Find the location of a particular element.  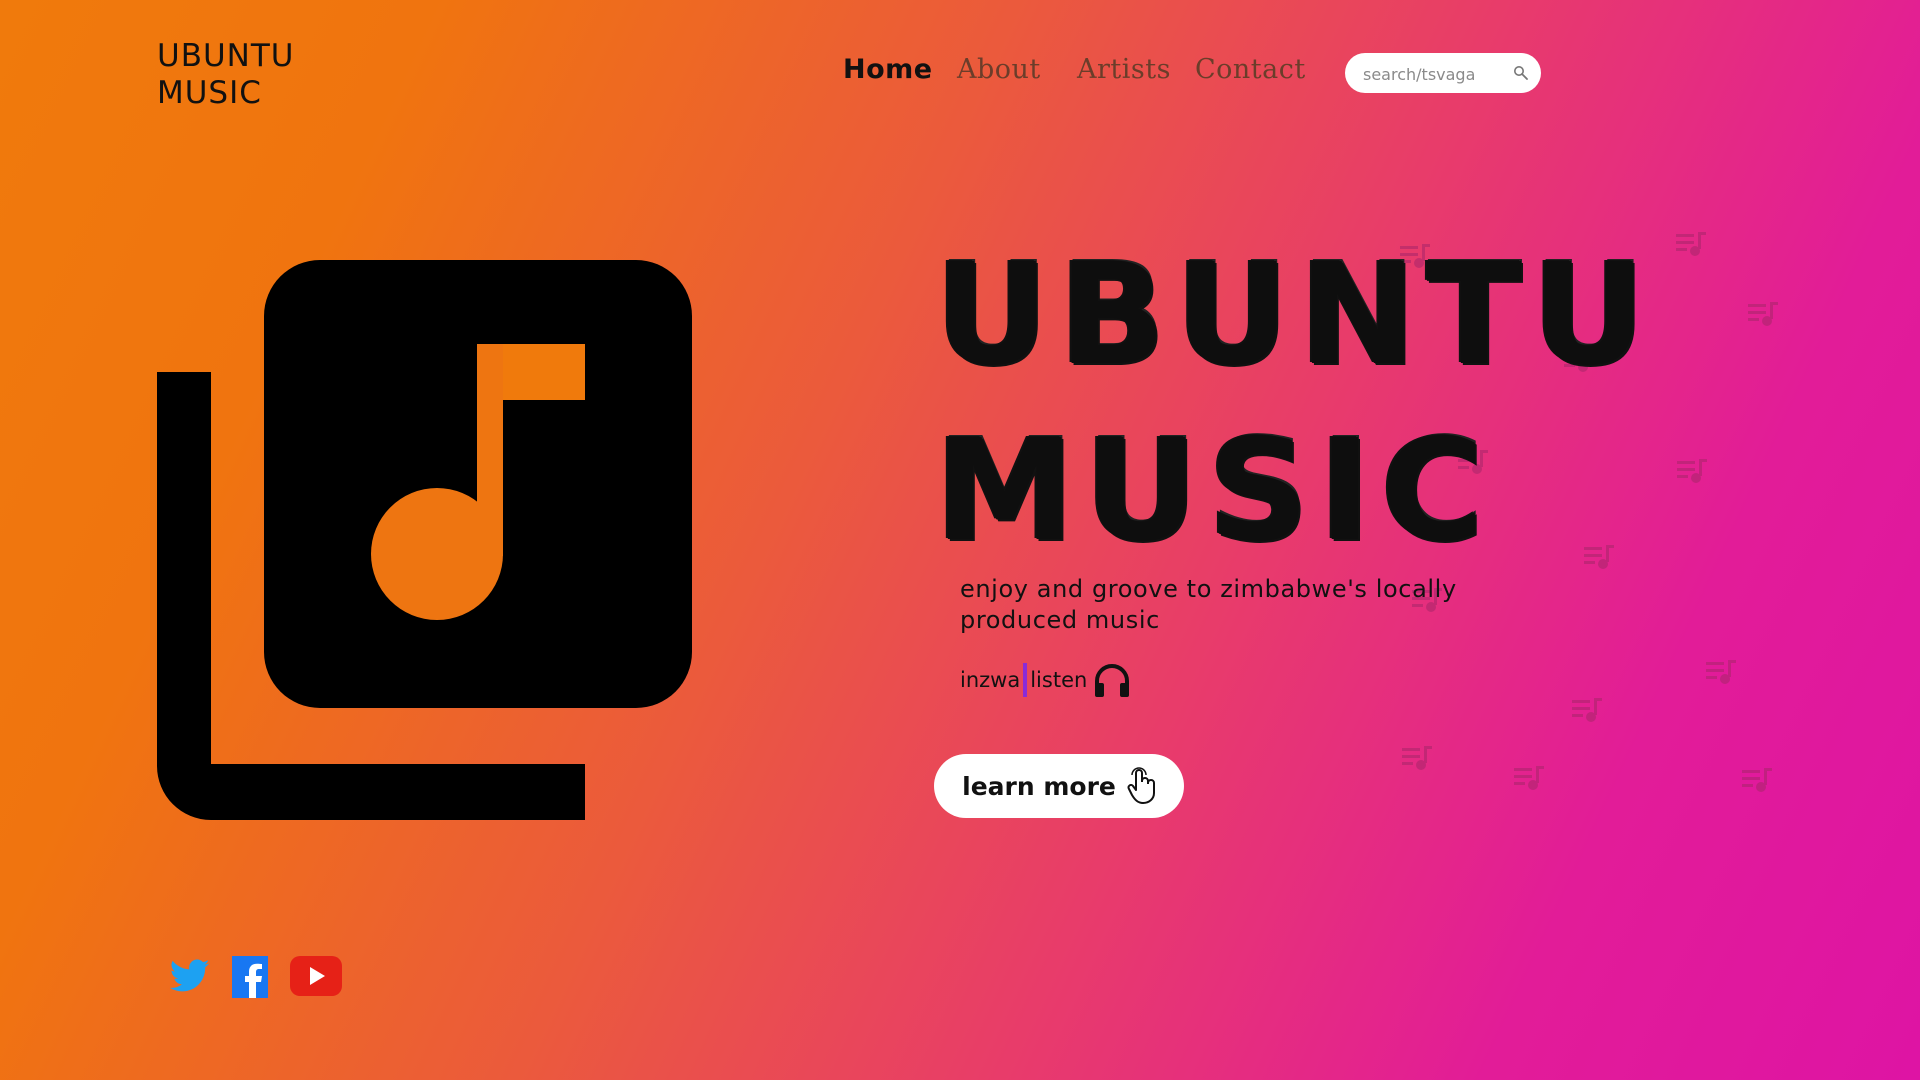

pointer-hand-icon is located at coordinates (1141, 785).